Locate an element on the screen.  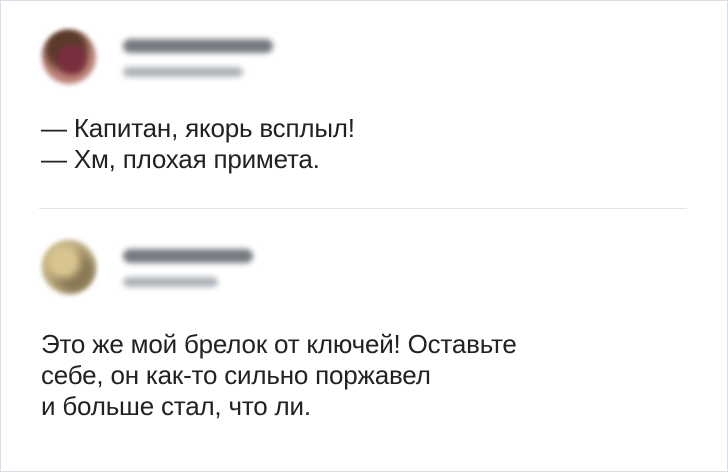
comment-line: — Капитан, якорь всплыл! is located at coordinates (198, 128).